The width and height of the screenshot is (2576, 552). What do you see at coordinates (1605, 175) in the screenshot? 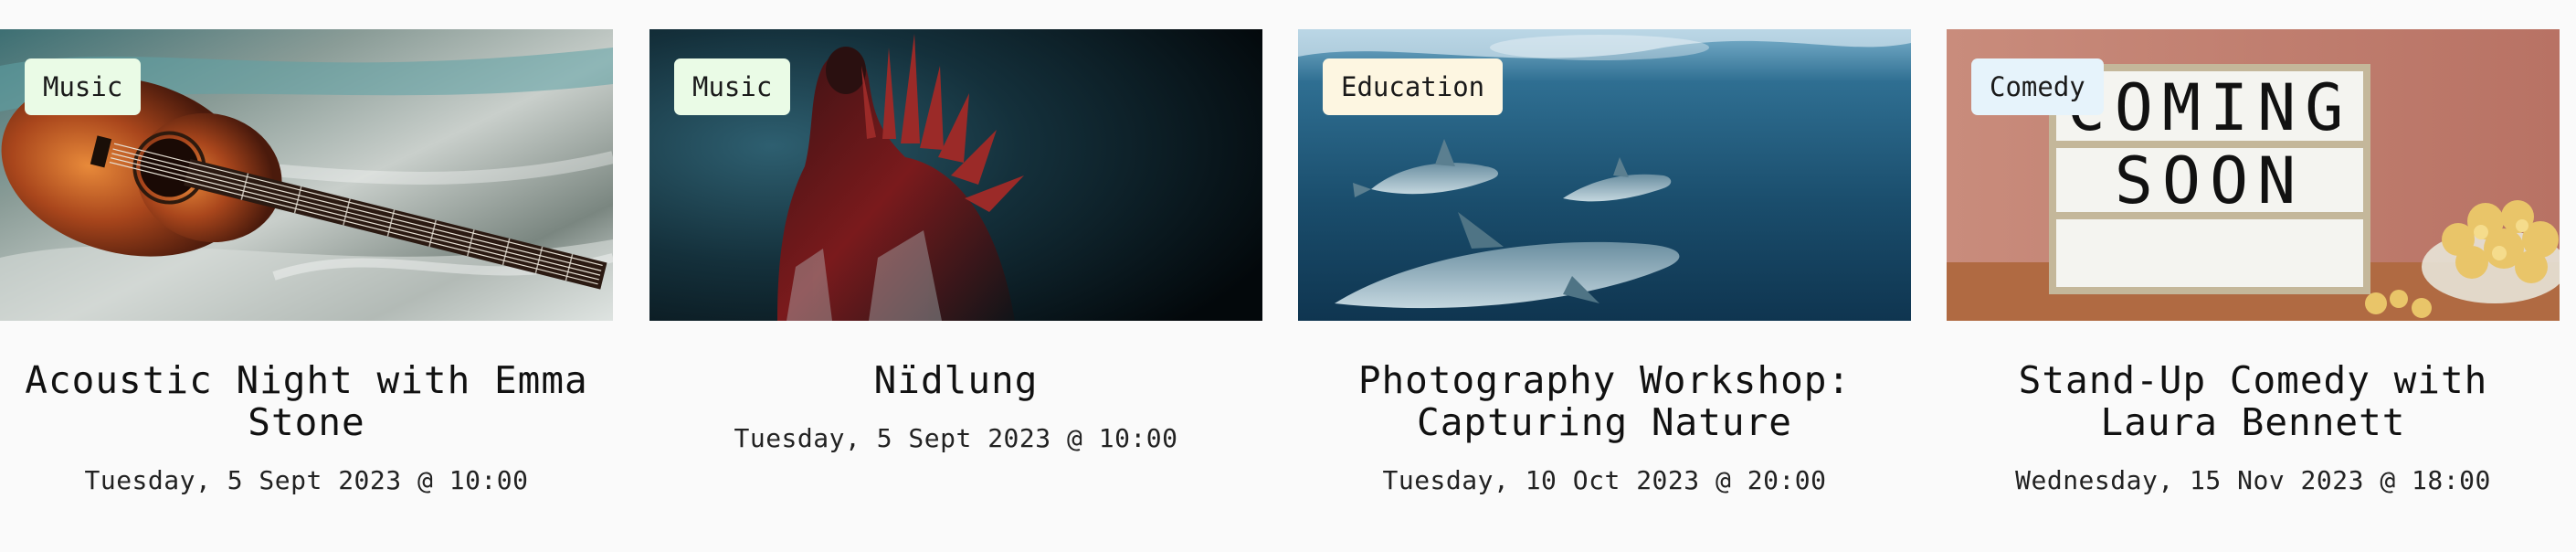
I see `event-image-dolphins: Education` at bounding box center [1605, 175].